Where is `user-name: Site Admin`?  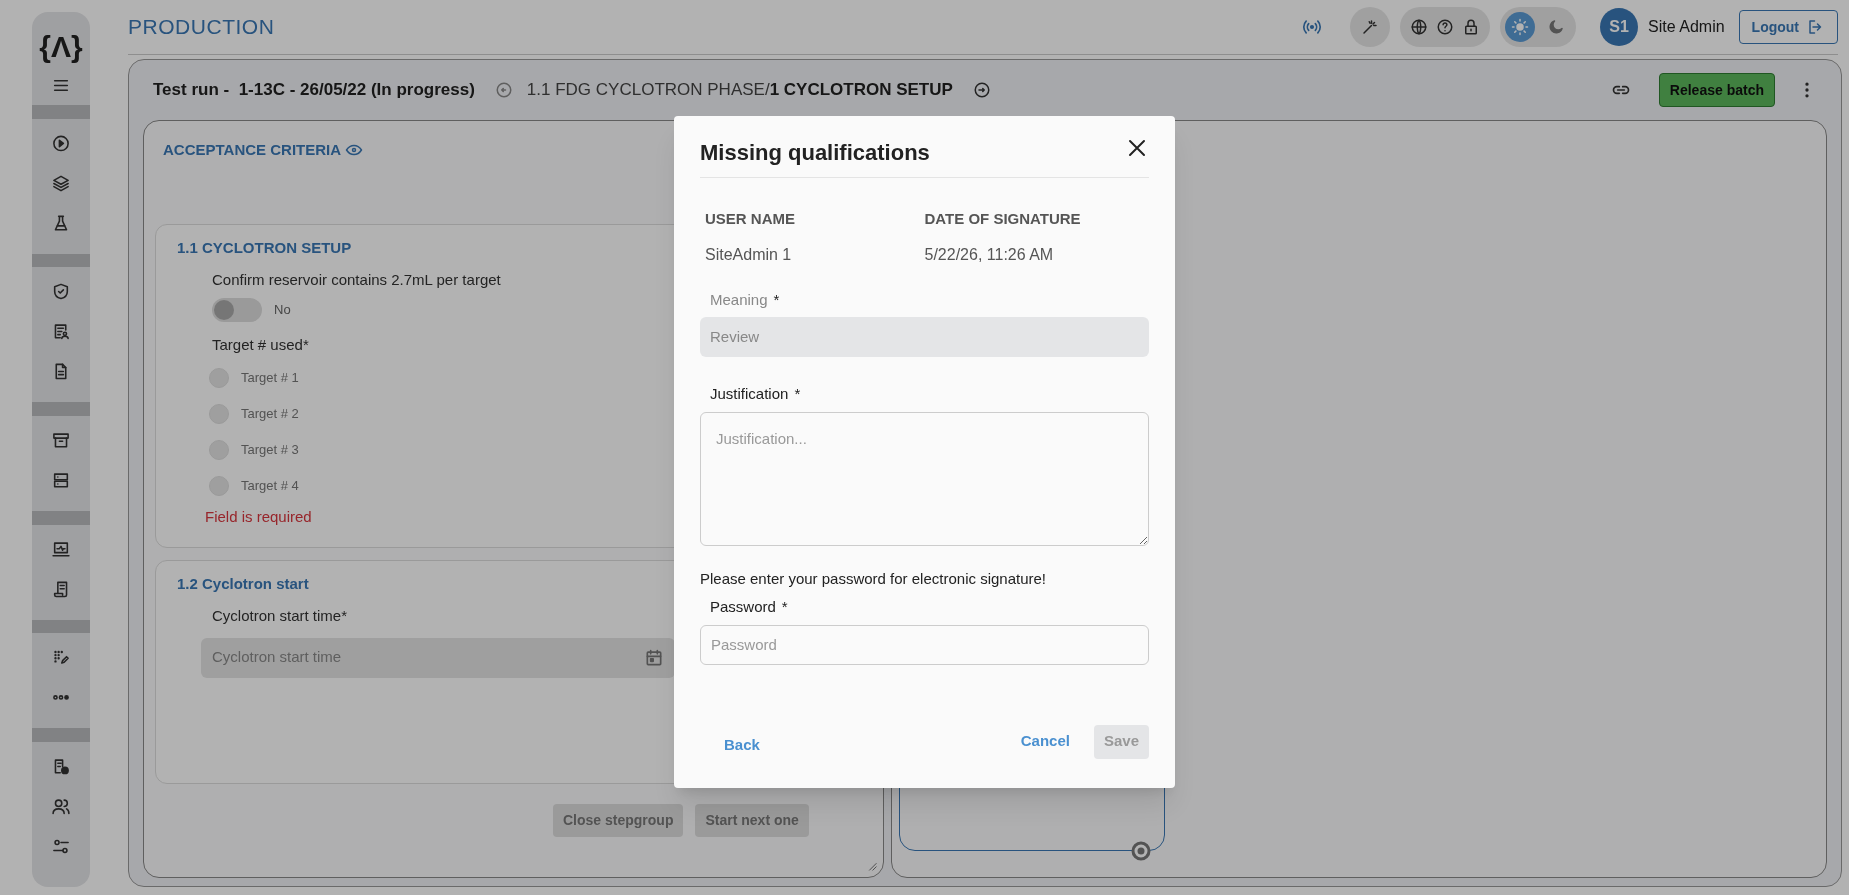 user-name: Site Admin is located at coordinates (1686, 27).